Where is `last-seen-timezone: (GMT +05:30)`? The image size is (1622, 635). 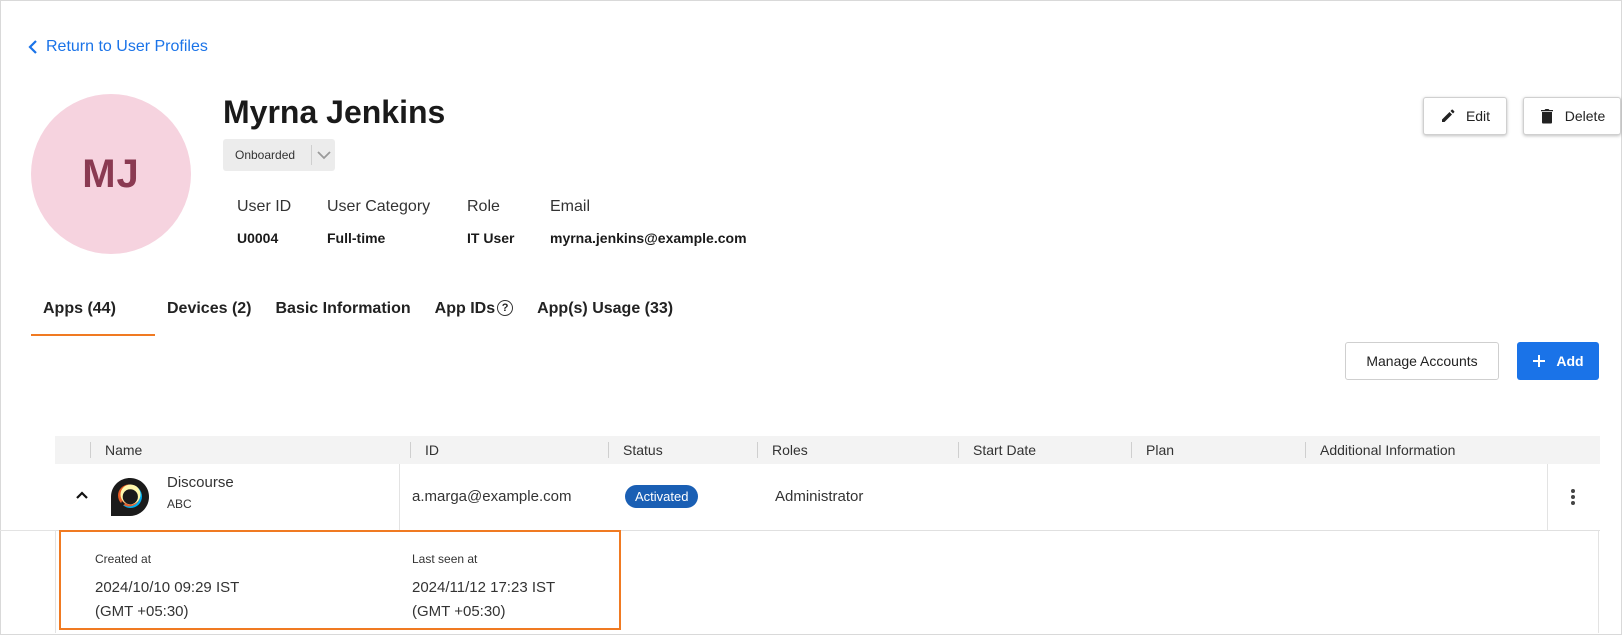
last-seen-timezone: (GMT +05:30) is located at coordinates (459, 611).